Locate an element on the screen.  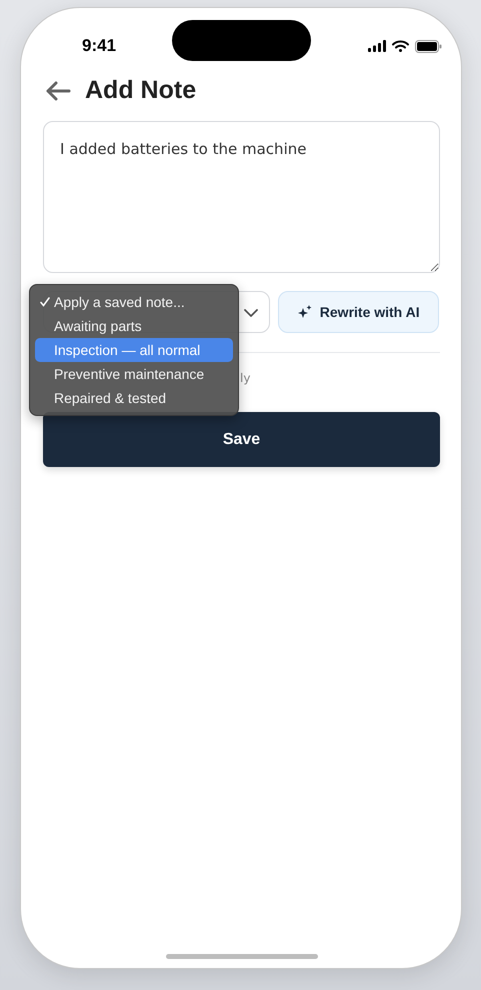
back-arrow-icon is located at coordinates (58, 90).